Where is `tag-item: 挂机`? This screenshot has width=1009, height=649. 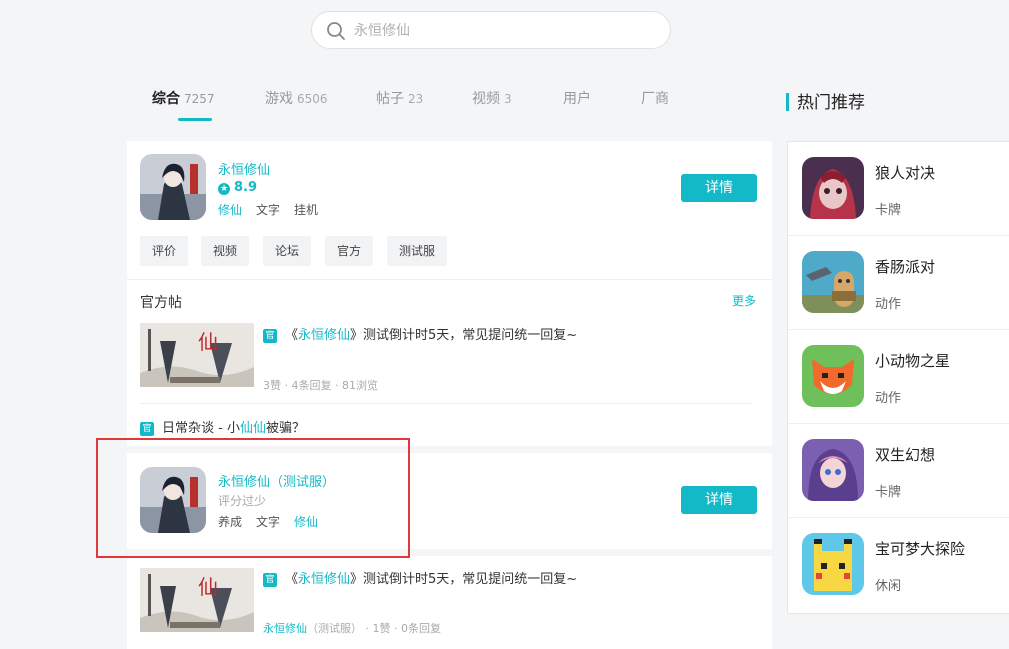
tag-item: 挂机 is located at coordinates (306, 210).